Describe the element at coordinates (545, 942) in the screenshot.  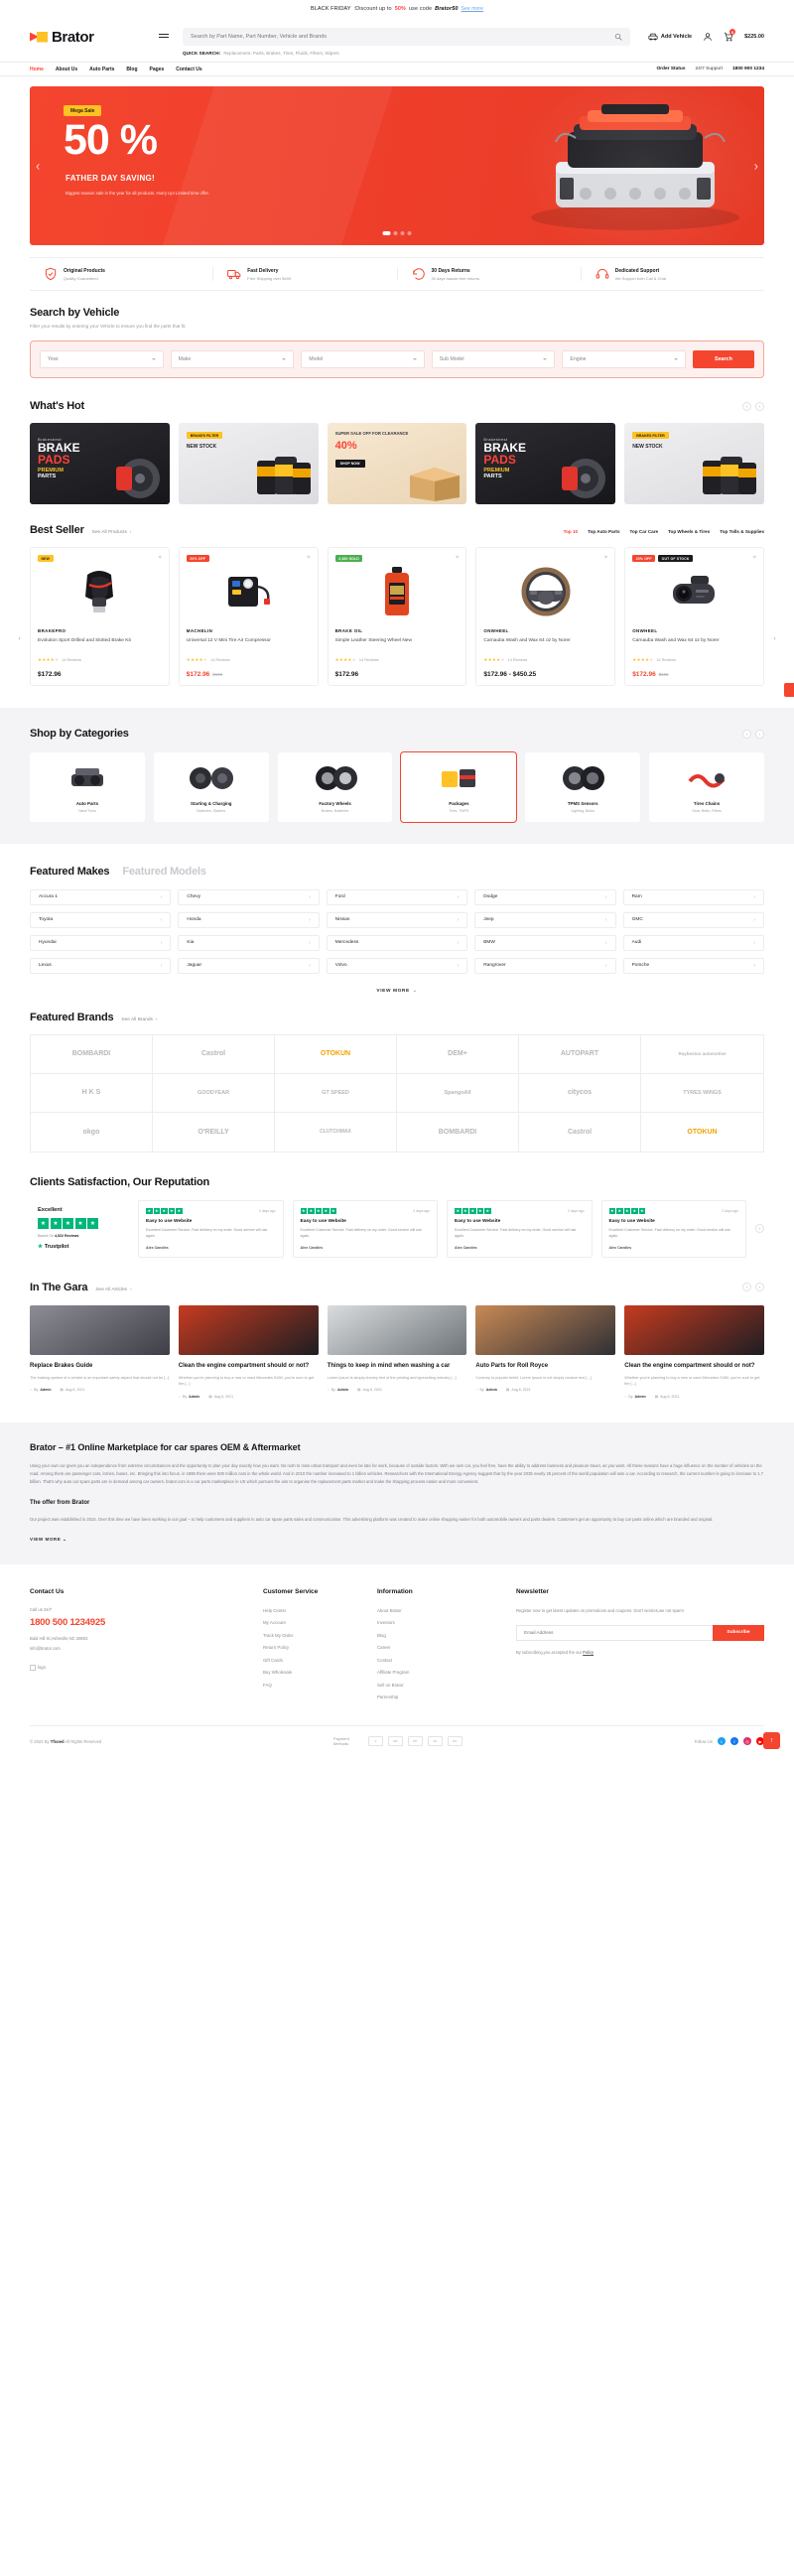
I see `make-item: BMW ›` at that location.